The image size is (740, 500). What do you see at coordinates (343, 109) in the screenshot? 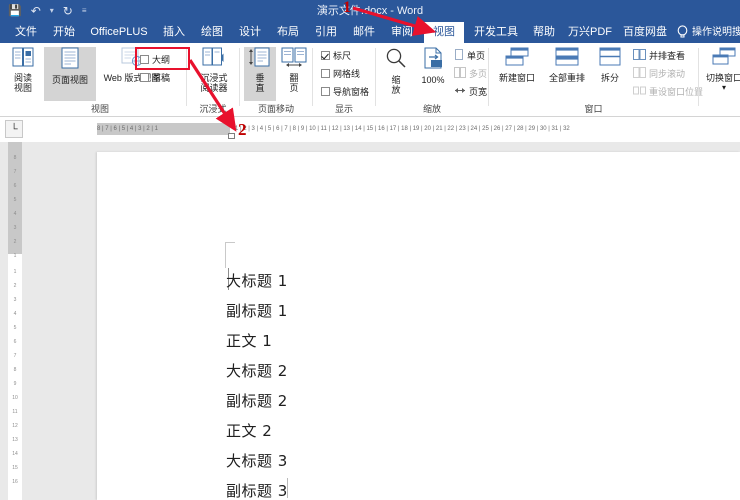
I see `group-label-show: 显示` at bounding box center [343, 109].